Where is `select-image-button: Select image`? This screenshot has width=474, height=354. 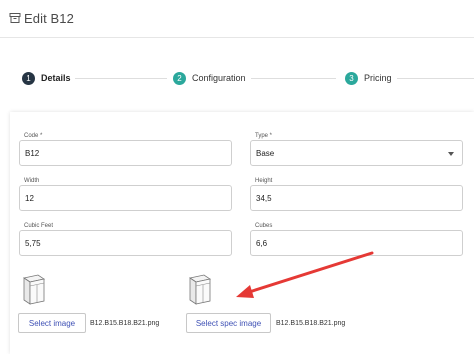
select-image-button: Select image is located at coordinates (52, 323).